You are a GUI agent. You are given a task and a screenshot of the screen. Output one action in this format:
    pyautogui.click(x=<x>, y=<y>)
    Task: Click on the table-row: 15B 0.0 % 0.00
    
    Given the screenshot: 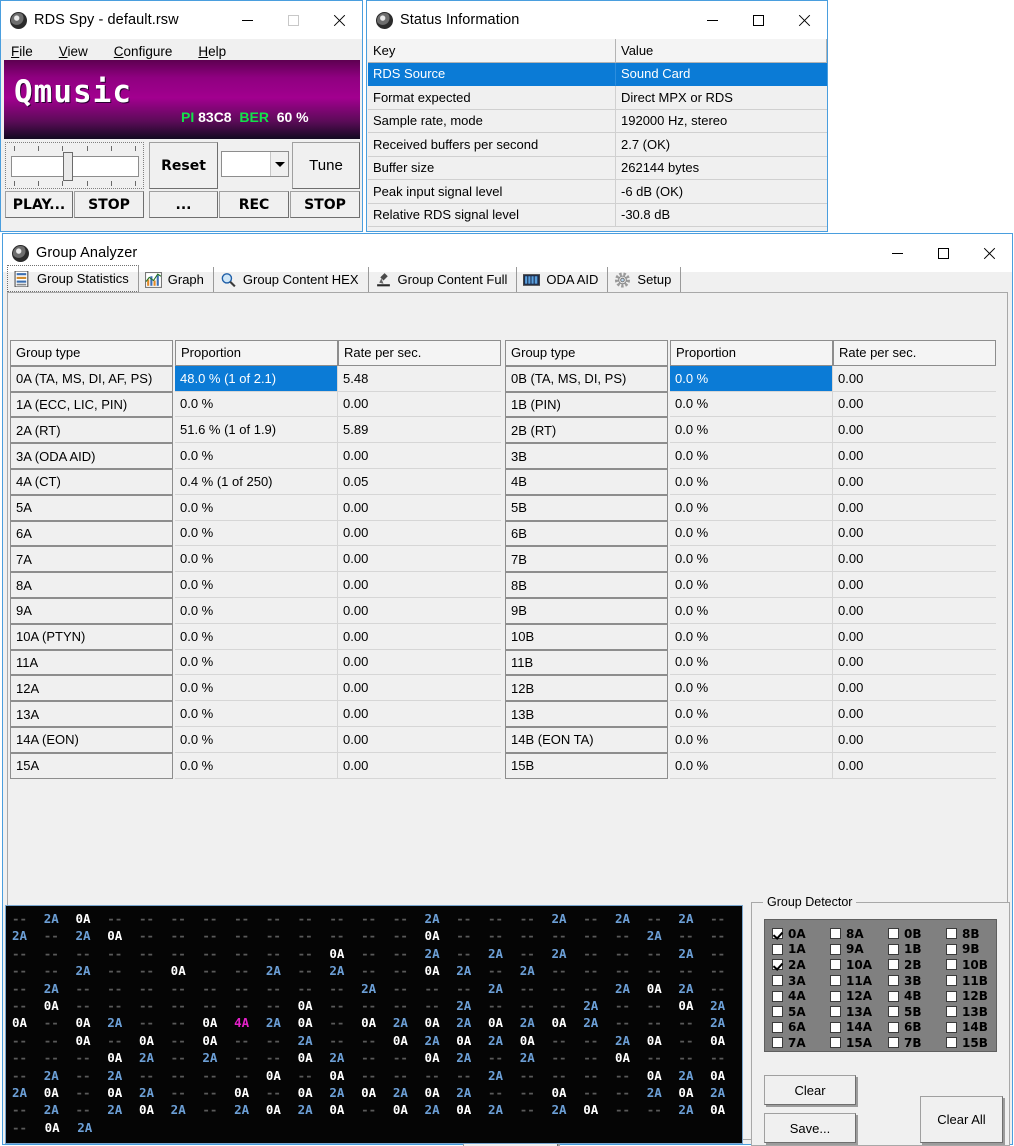 What is the action you would take?
    pyautogui.click(x=750, y=765)
    